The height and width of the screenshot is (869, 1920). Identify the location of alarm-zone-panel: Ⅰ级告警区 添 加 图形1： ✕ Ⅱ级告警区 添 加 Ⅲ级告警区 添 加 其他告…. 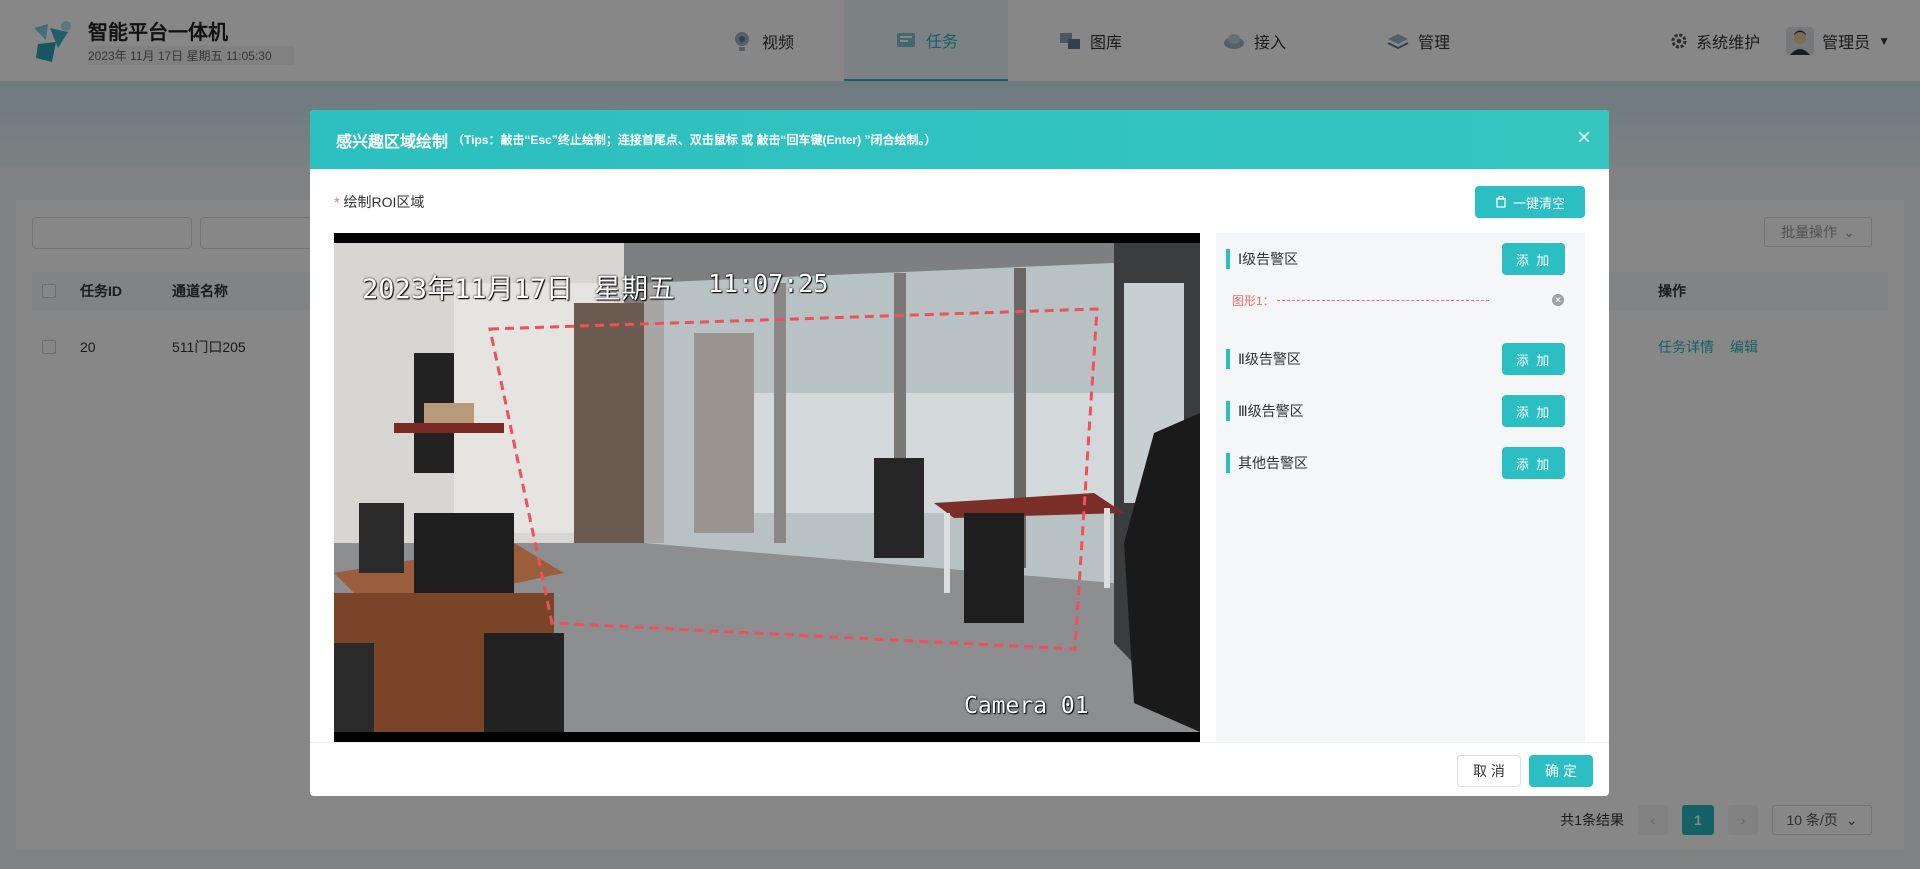
(1400, 493).